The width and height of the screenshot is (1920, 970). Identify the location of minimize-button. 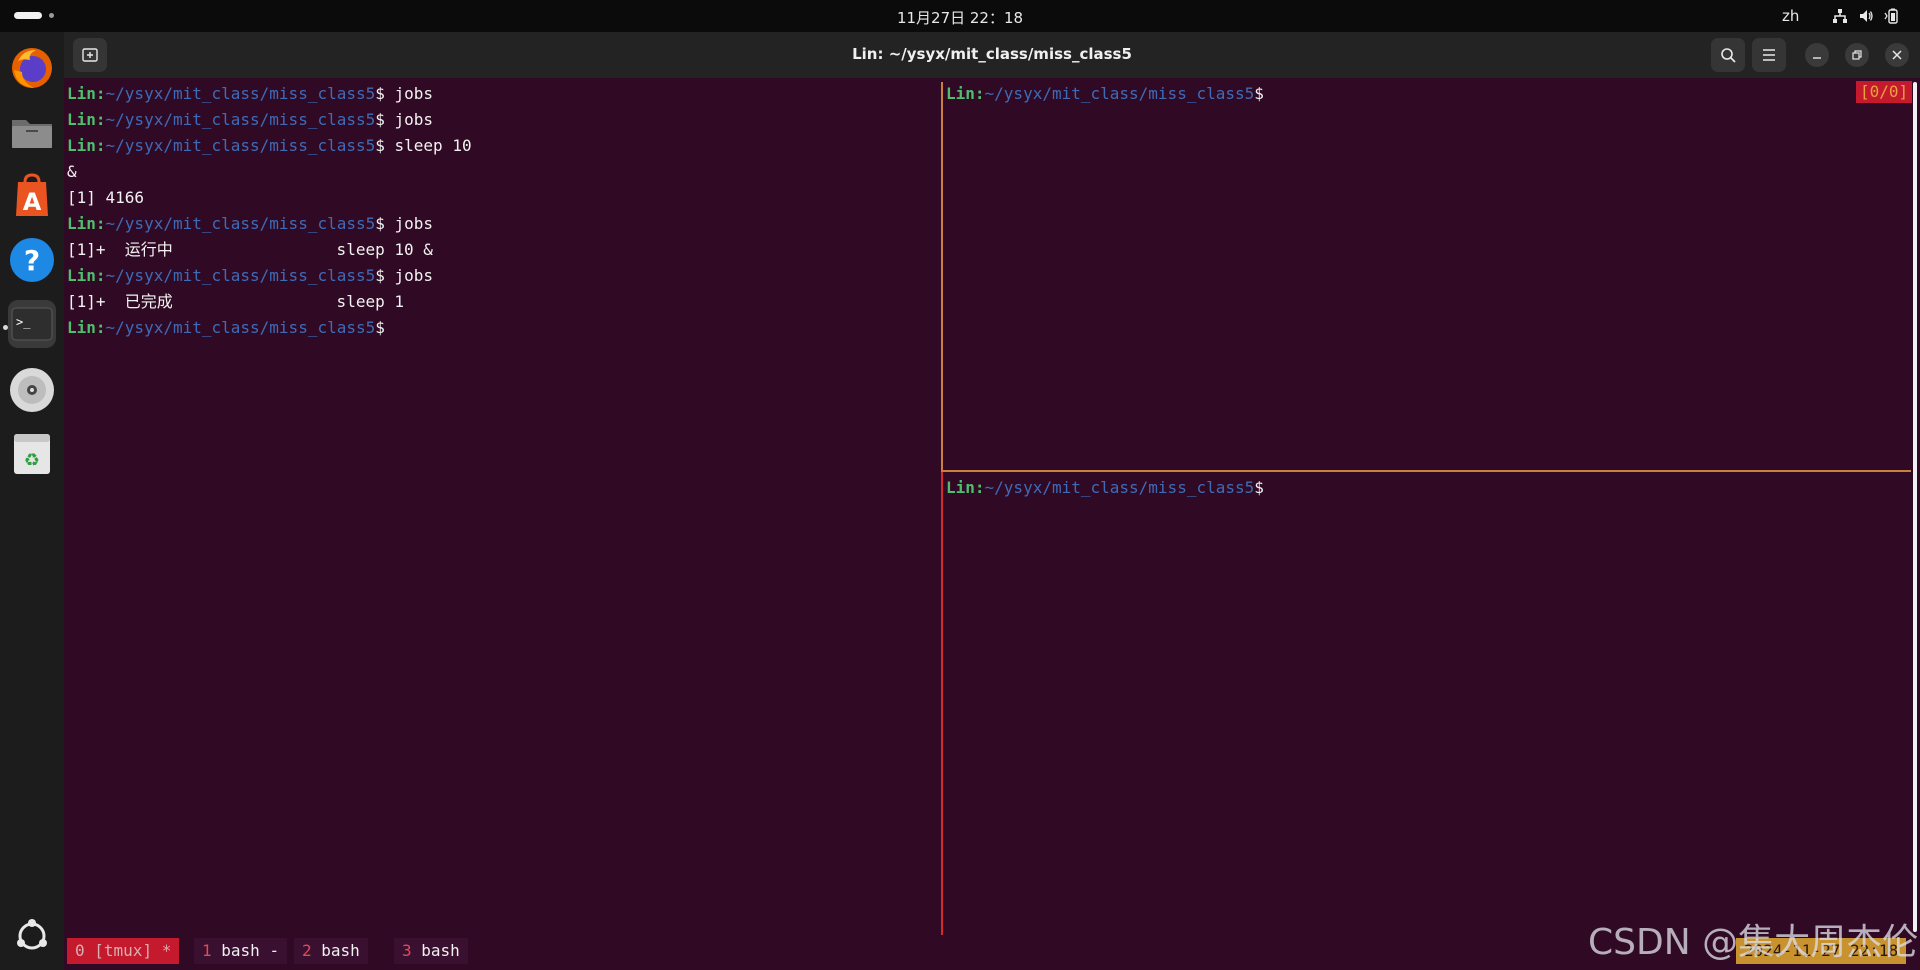
(1817, 55).